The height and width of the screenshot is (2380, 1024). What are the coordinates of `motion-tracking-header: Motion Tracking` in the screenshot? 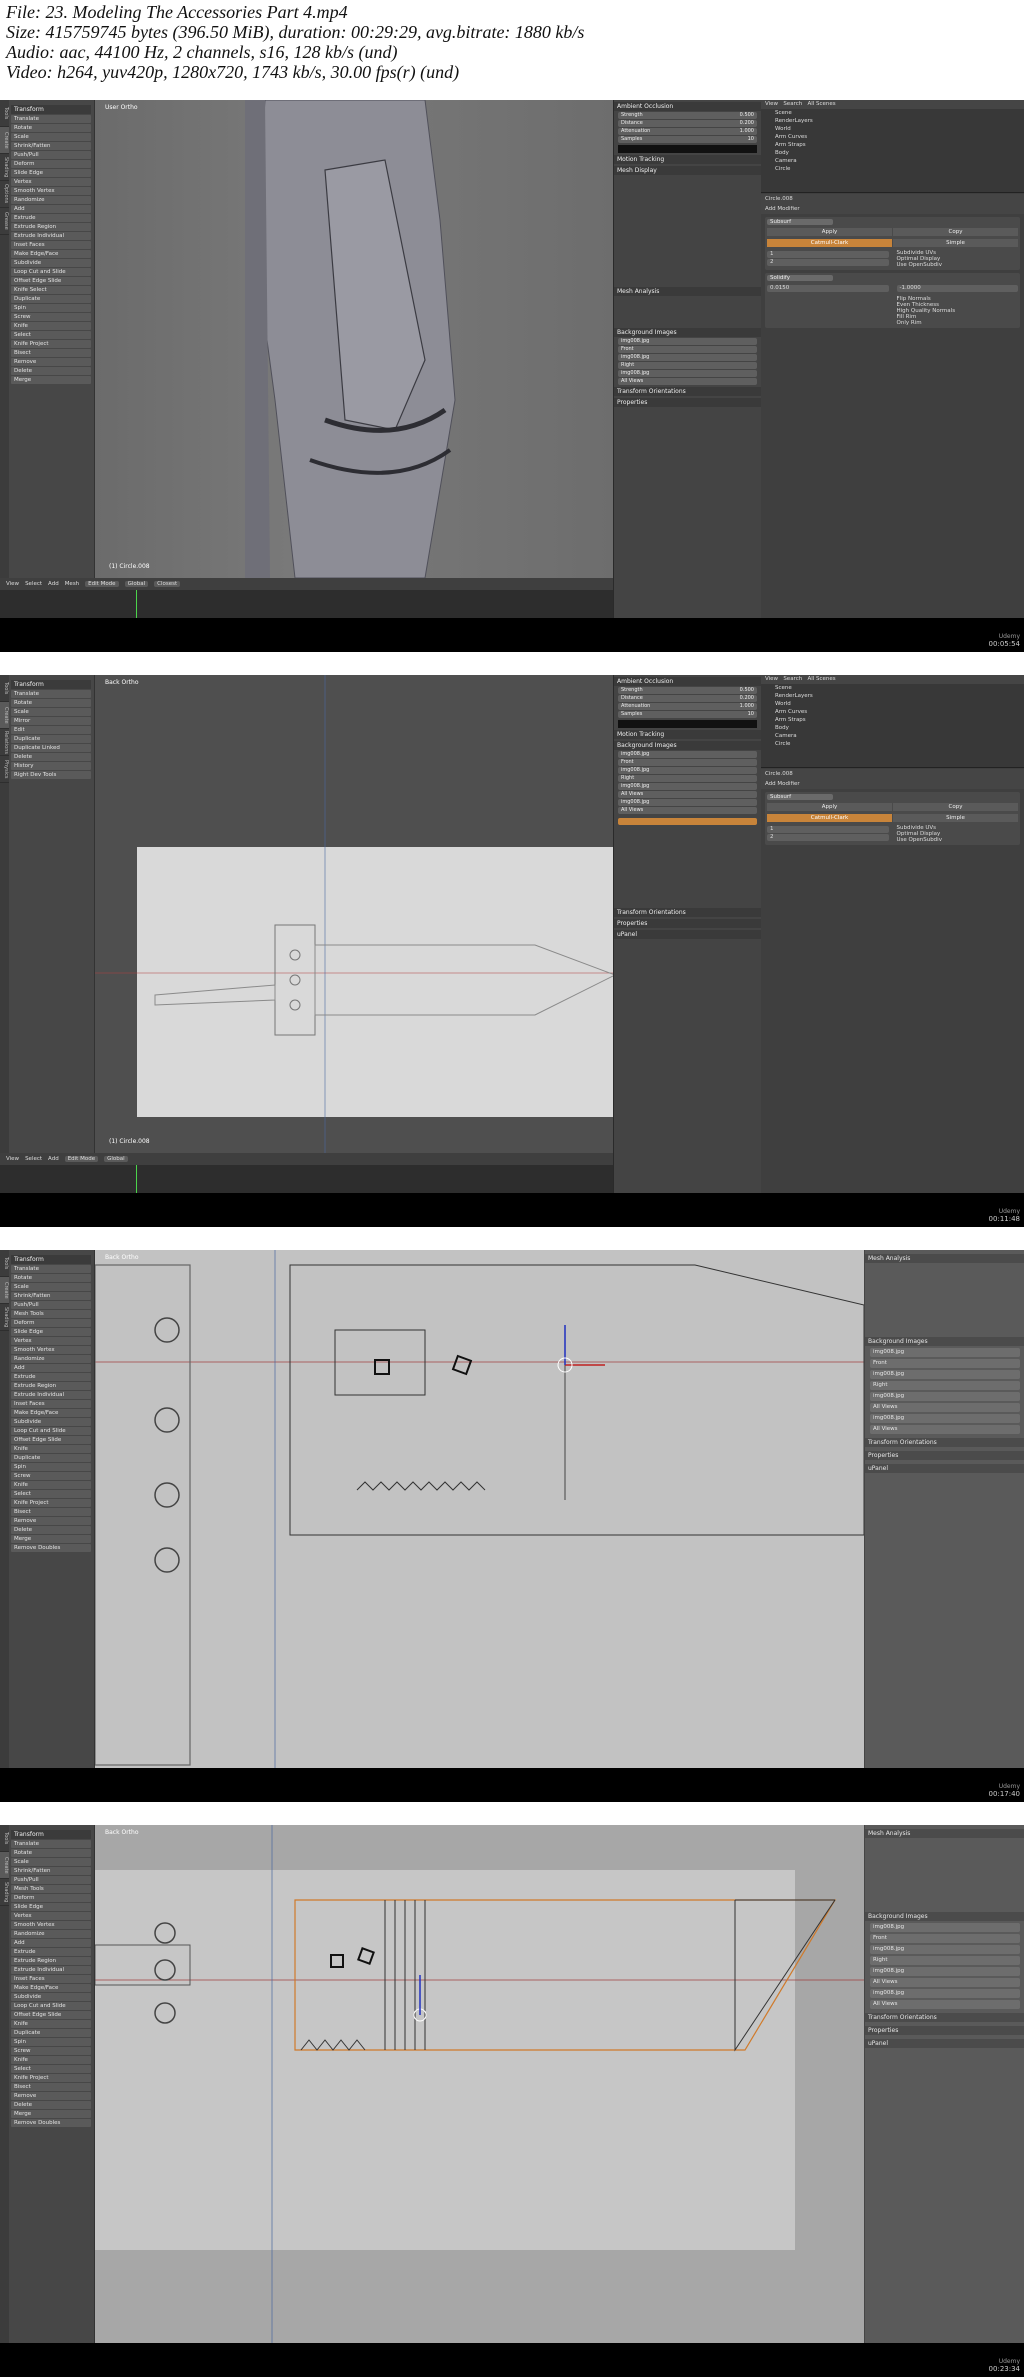 It's located at (687, 159).